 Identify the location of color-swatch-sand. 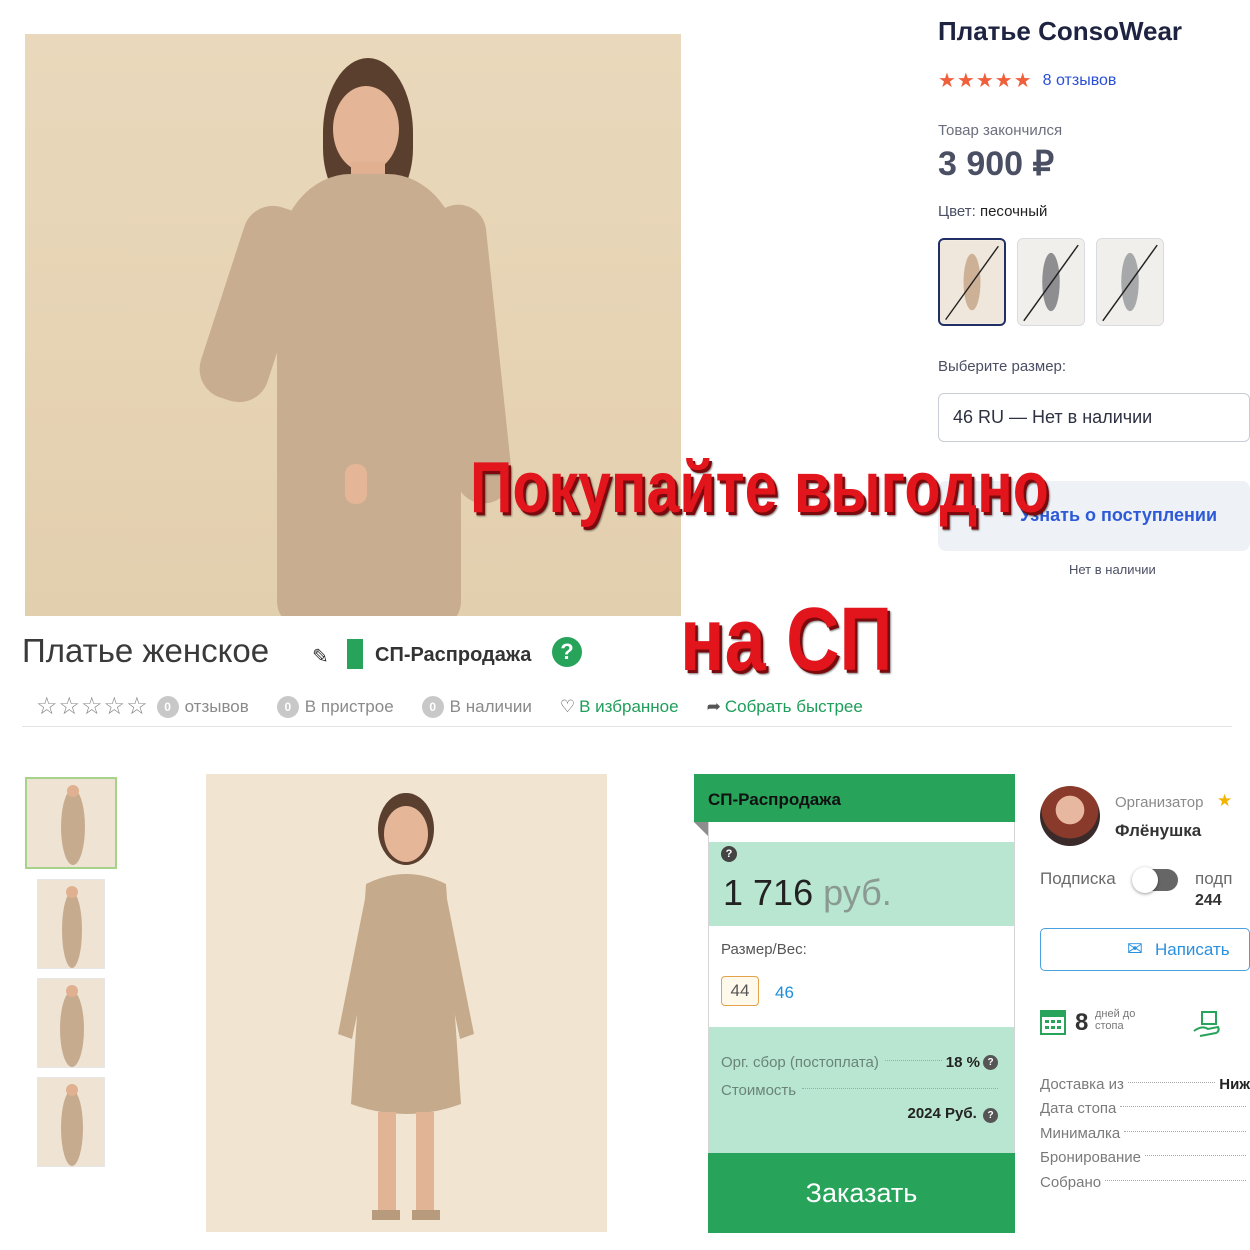
(972, 282).